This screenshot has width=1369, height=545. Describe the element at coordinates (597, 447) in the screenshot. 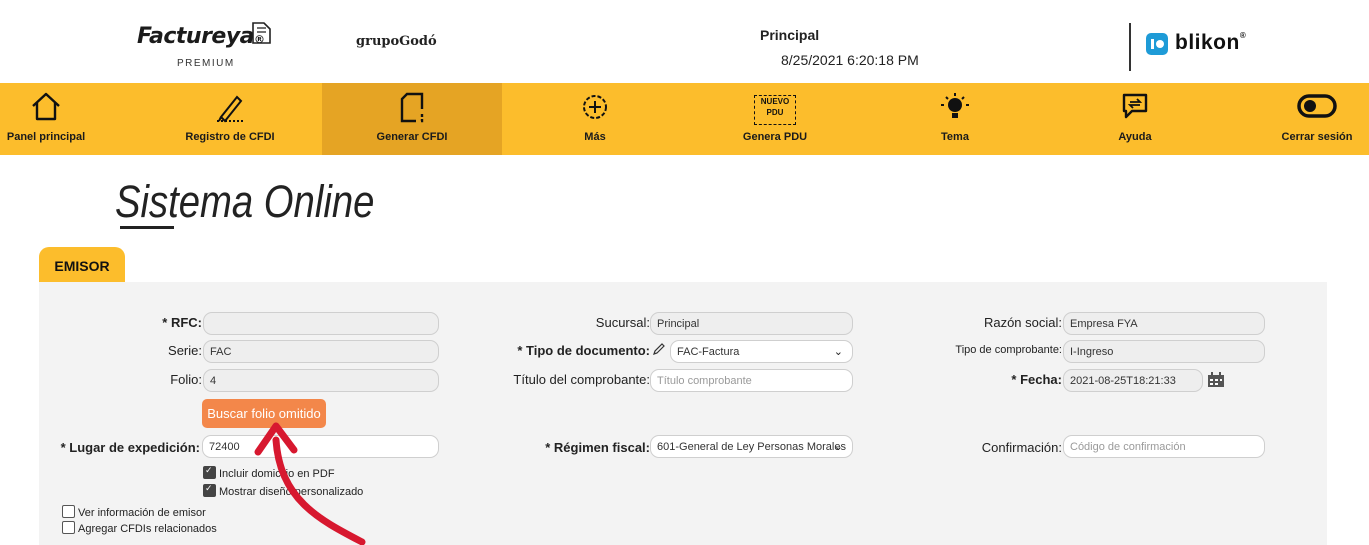

I see `regimen-fiscal-label: * Régimen fiscal:` at that location.